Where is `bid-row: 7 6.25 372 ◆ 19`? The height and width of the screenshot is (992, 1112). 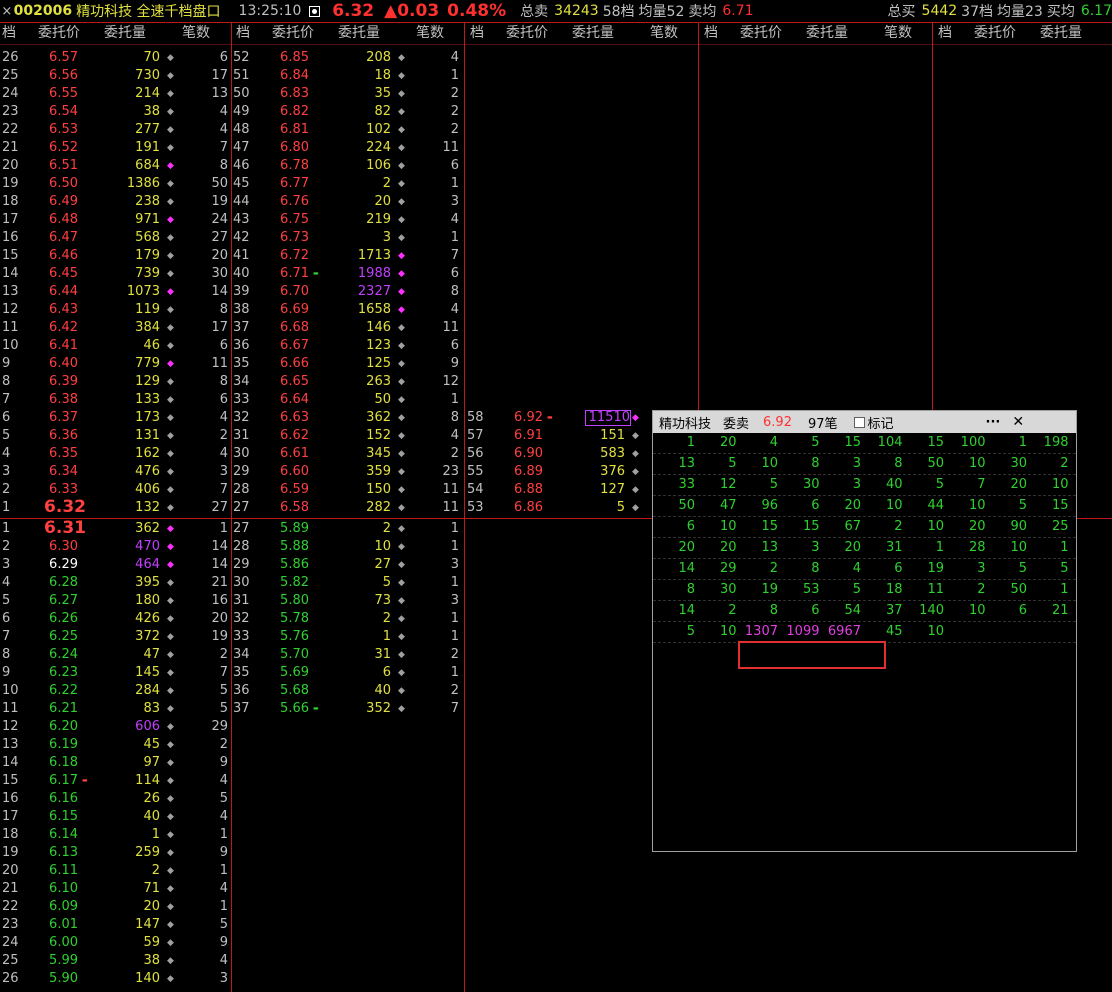
bid-row: 7 6.25 372 ◆ 19 is located at coordinates (117, 637).